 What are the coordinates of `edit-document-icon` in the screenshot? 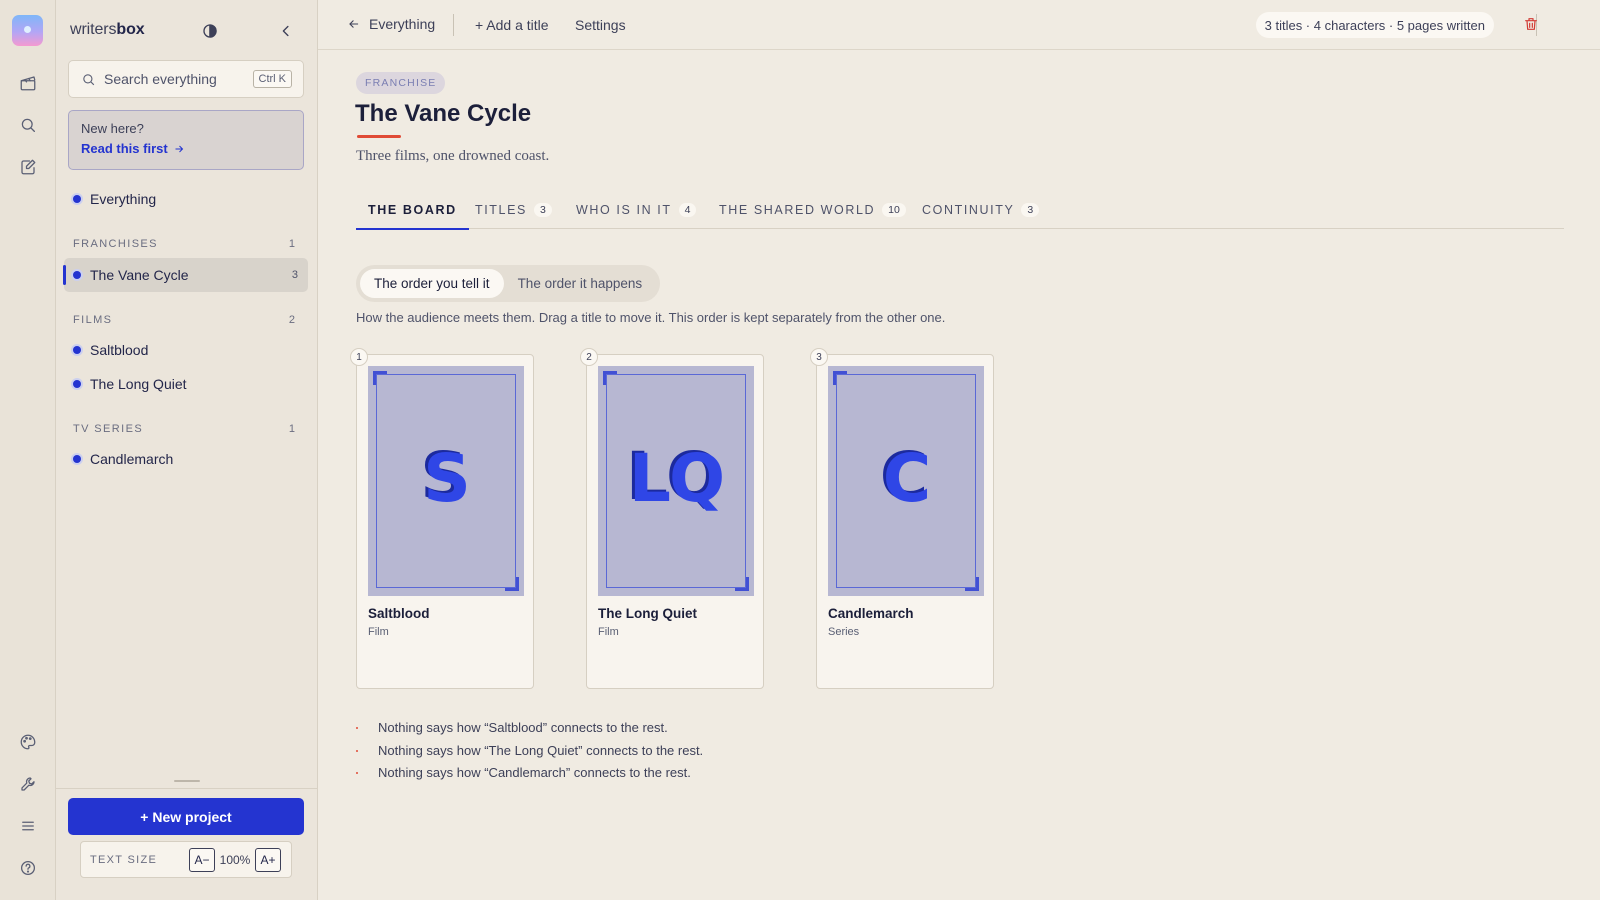 It's located at (28, 167).